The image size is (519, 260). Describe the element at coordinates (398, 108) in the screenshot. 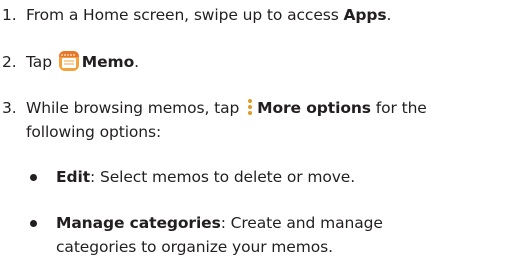

I see `step-text-after: for the` at that location.